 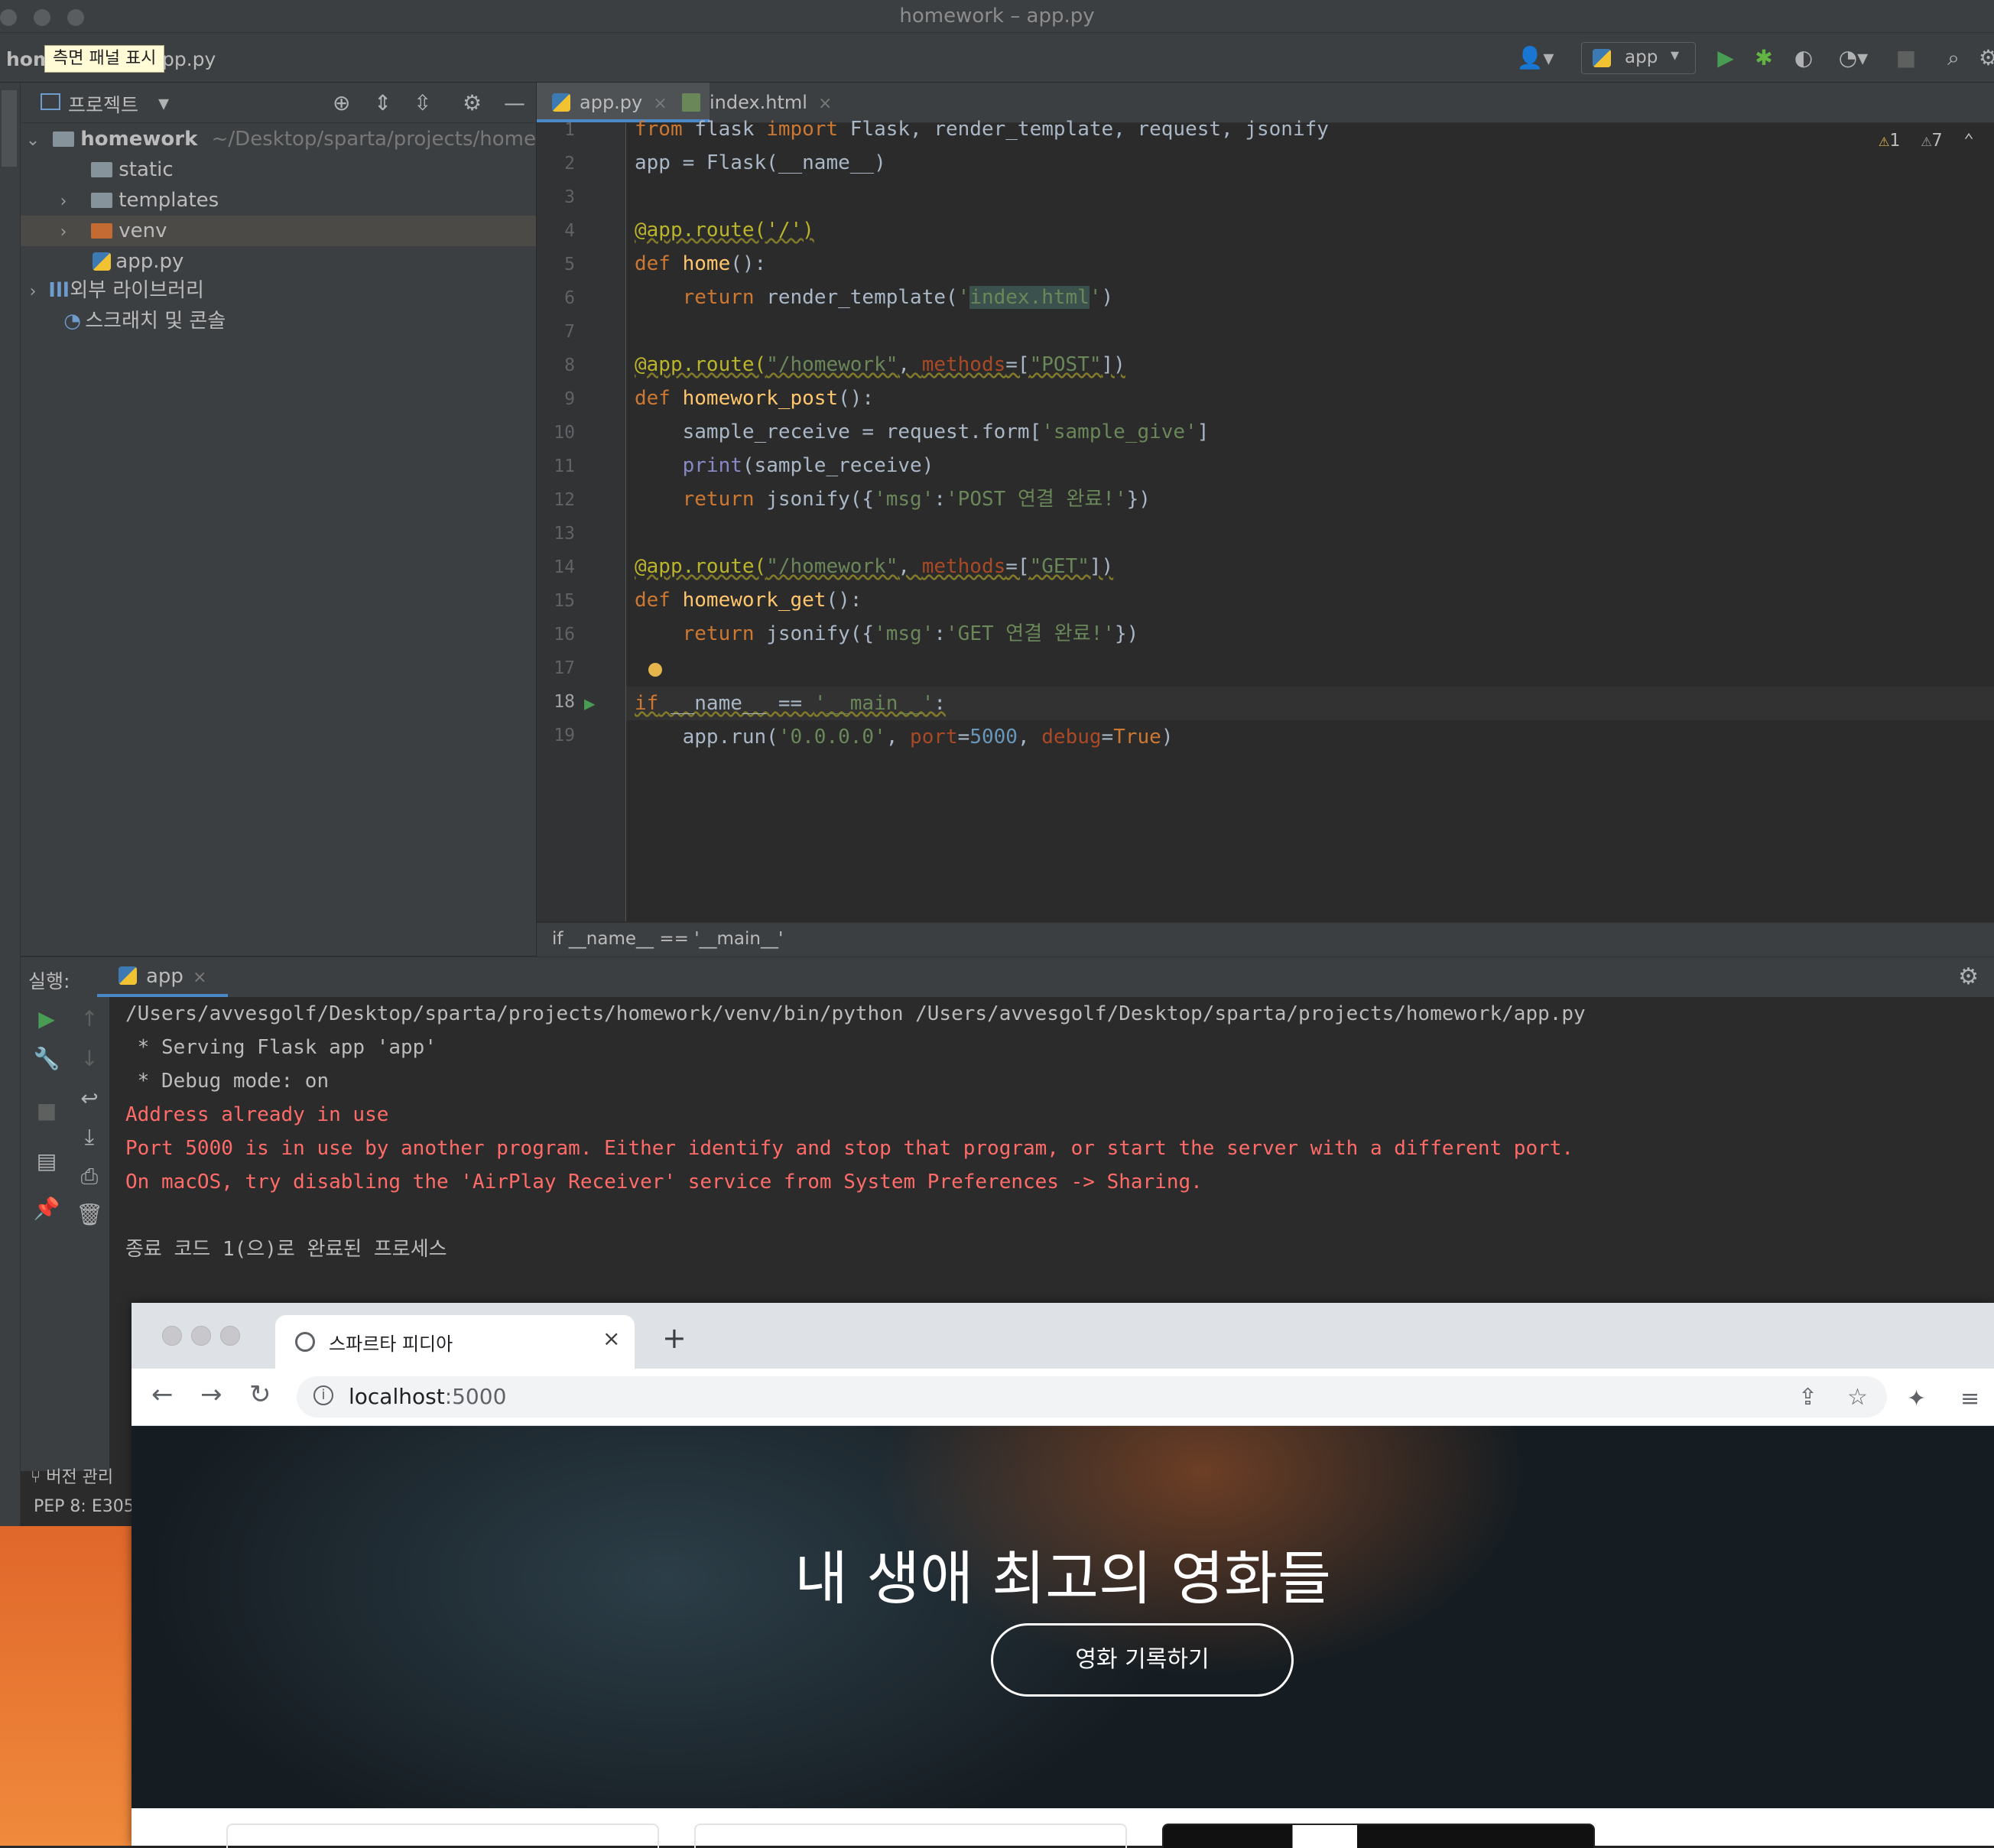 I want to click on new-tab-icon: +, so click(x=674, y=1338).